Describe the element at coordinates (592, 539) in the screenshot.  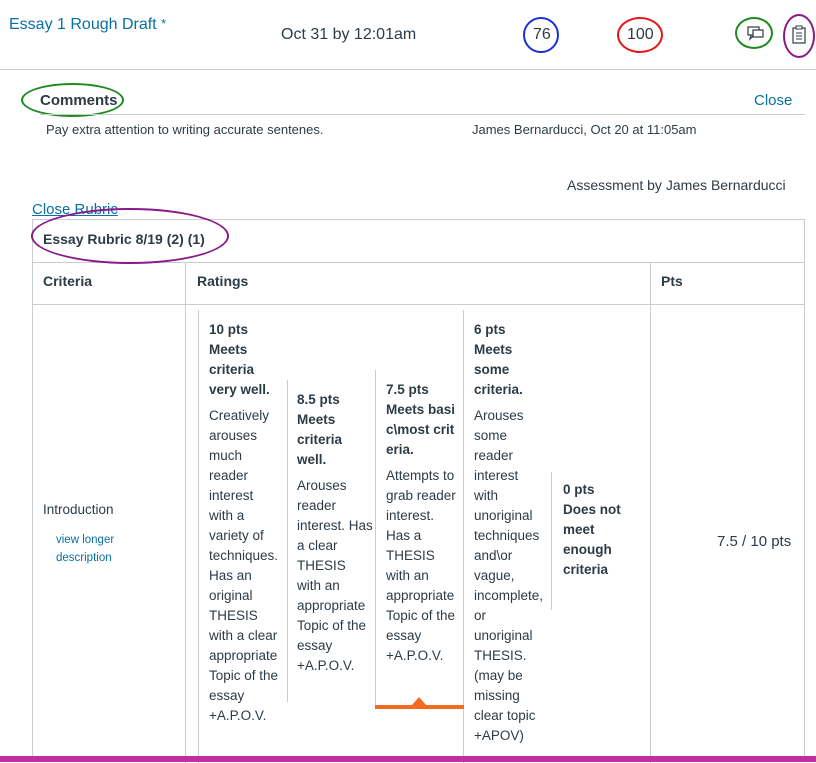
I see `rating-description: Does not meet enough criteria` at that location.